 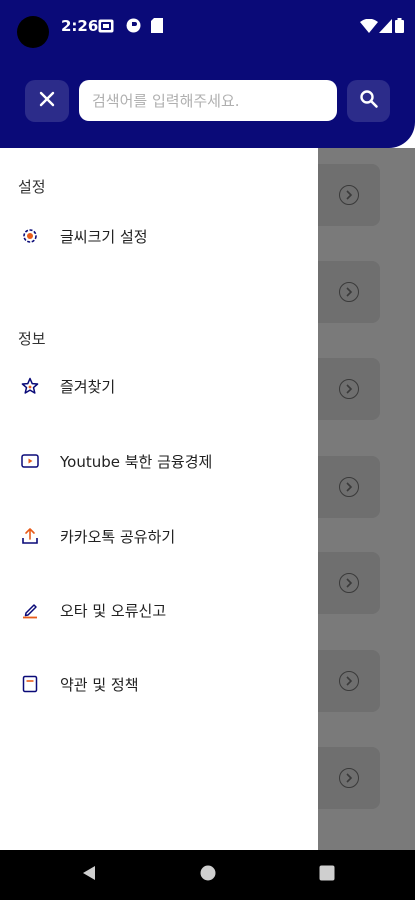 I want to click on search-icon, so click(x=369, y=101).